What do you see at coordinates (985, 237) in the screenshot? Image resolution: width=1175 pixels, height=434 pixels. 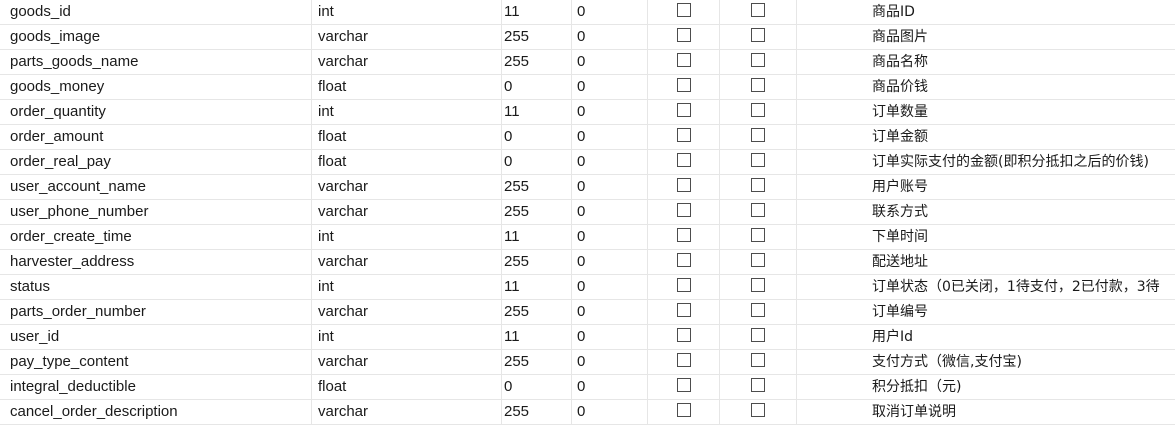 I see `field-comment-cell: 下单时间` at bounding box center [985, 237].